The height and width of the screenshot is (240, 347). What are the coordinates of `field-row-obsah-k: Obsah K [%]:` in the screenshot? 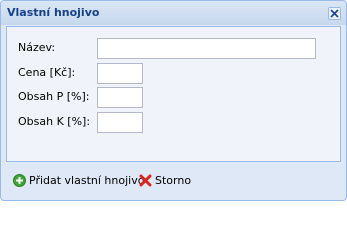 It's located at (173, 123).